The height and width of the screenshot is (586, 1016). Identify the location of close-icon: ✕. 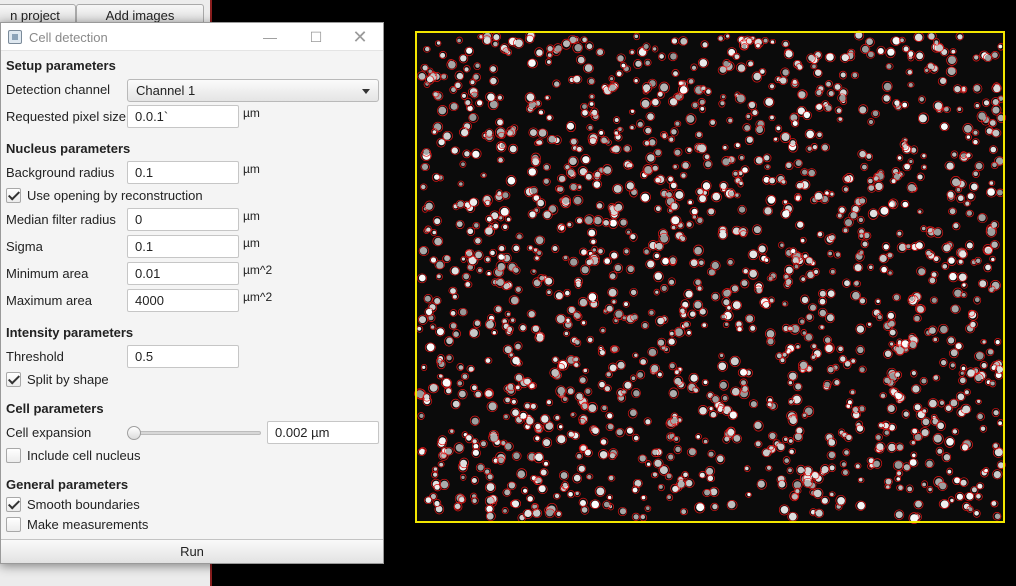
(360, 37).